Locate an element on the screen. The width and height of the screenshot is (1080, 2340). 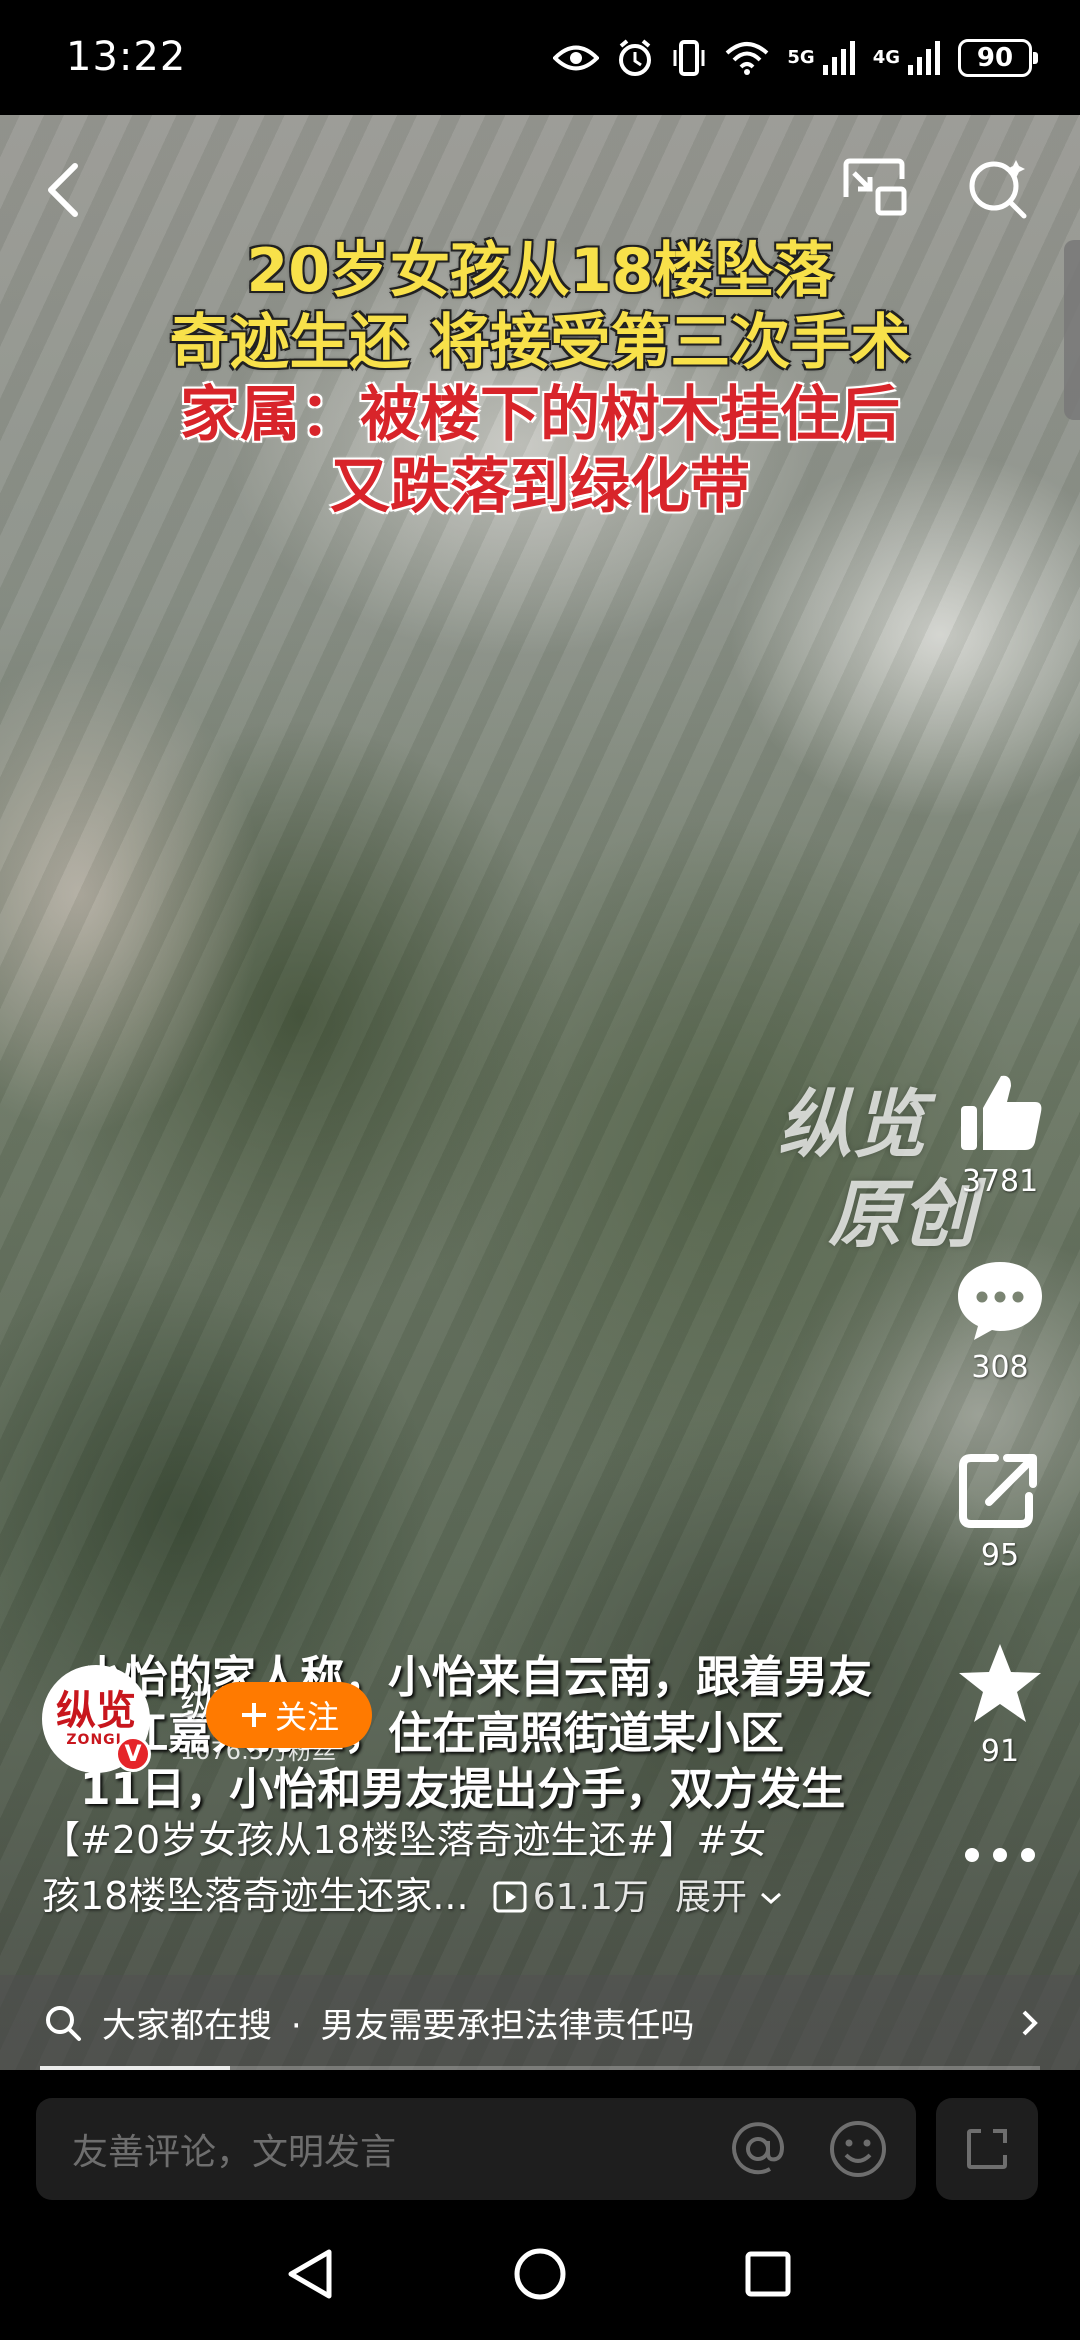
more-button is located at coordinates (1000, 1857).